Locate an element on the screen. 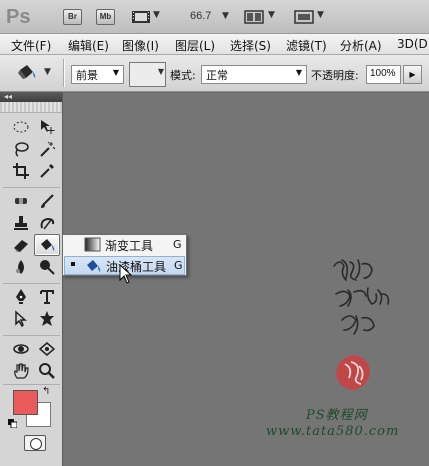 The image size is (429, 466). pen-icon is located at coordinates (21, 296).